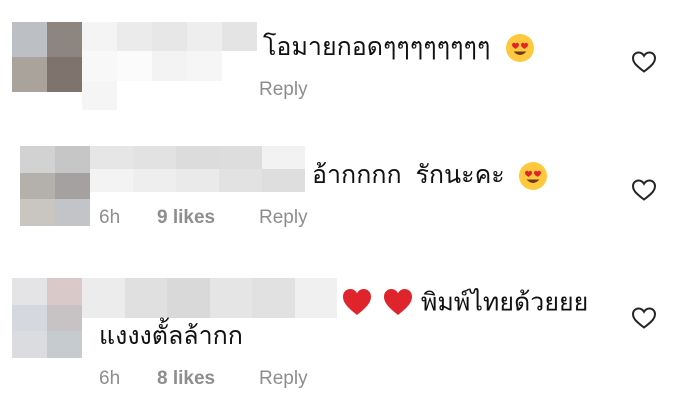 Image resolution: width=696 pixels, height=418 pixels. I want to click on comment-meta: 6h 8 likes Reply, so click(259, 380).